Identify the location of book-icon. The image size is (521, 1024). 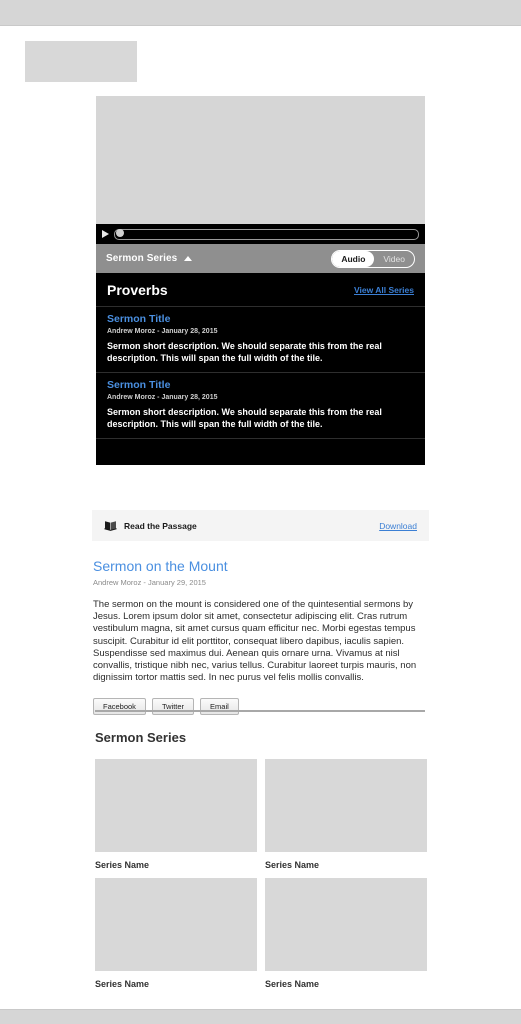
(110, 526).